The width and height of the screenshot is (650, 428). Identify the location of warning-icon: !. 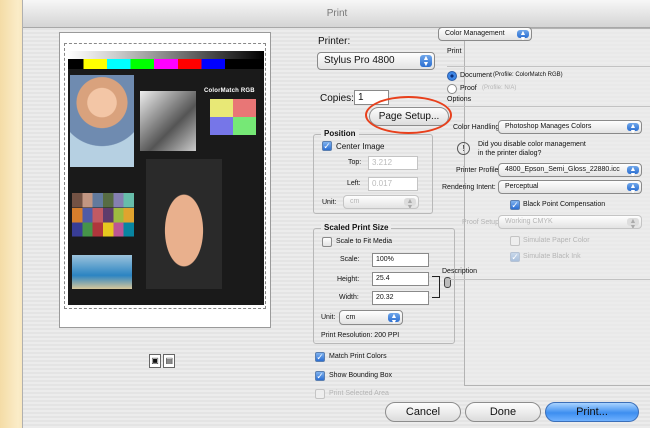
(463, 148).